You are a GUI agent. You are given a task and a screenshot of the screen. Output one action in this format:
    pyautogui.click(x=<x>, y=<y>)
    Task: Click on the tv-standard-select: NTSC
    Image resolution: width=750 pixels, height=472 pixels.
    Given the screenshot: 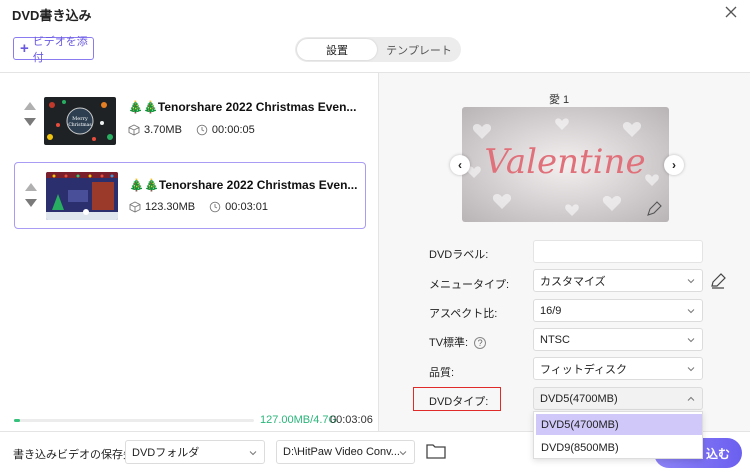 What is the action you would take?
    pyautogui.click(x=618, y=339)
    